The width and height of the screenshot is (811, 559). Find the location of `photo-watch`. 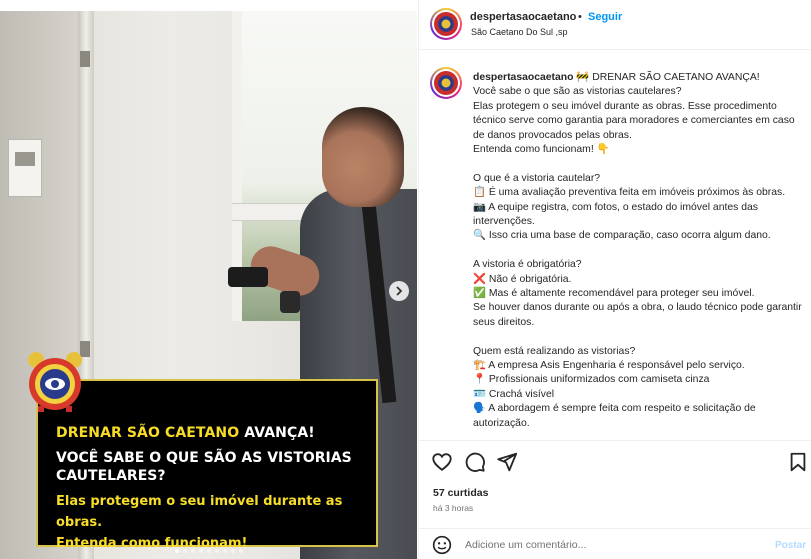

photo-watch is located at coordinates (290, 302).